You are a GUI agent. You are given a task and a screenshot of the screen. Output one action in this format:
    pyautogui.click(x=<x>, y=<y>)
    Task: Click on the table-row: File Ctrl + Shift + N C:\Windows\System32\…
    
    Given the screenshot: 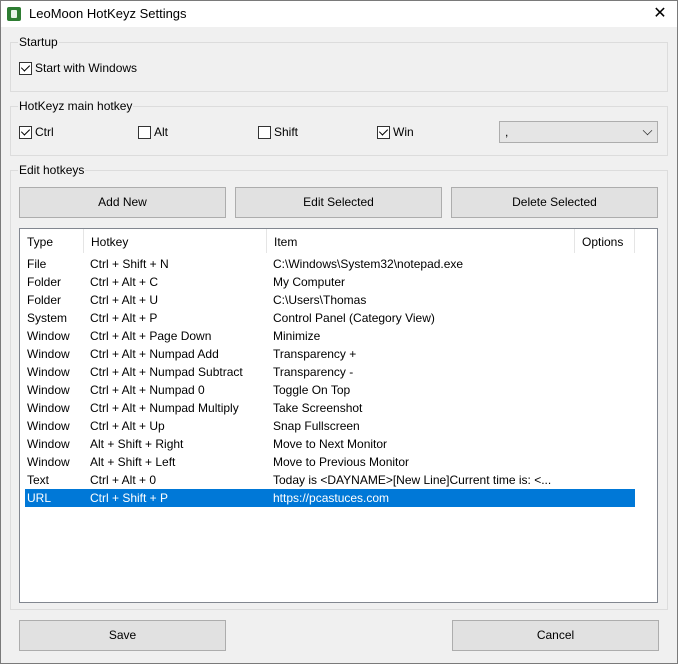 What is the action you would take?
    pyautogui.click(x=330, y=264)
    